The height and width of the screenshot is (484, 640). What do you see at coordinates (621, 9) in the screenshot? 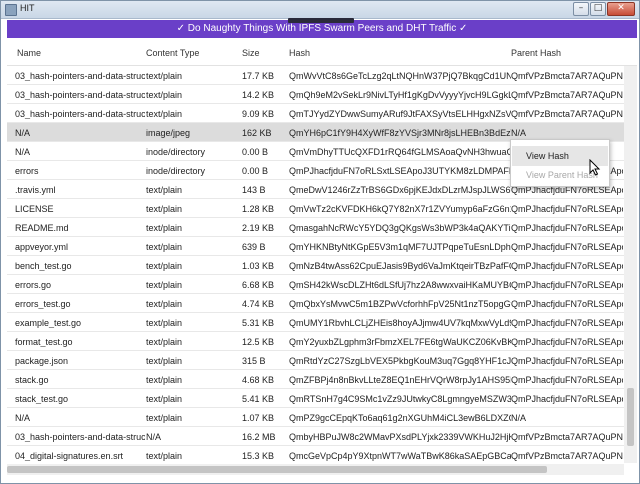
I see `close-icon: ✕` at bounding box center [621, 9].